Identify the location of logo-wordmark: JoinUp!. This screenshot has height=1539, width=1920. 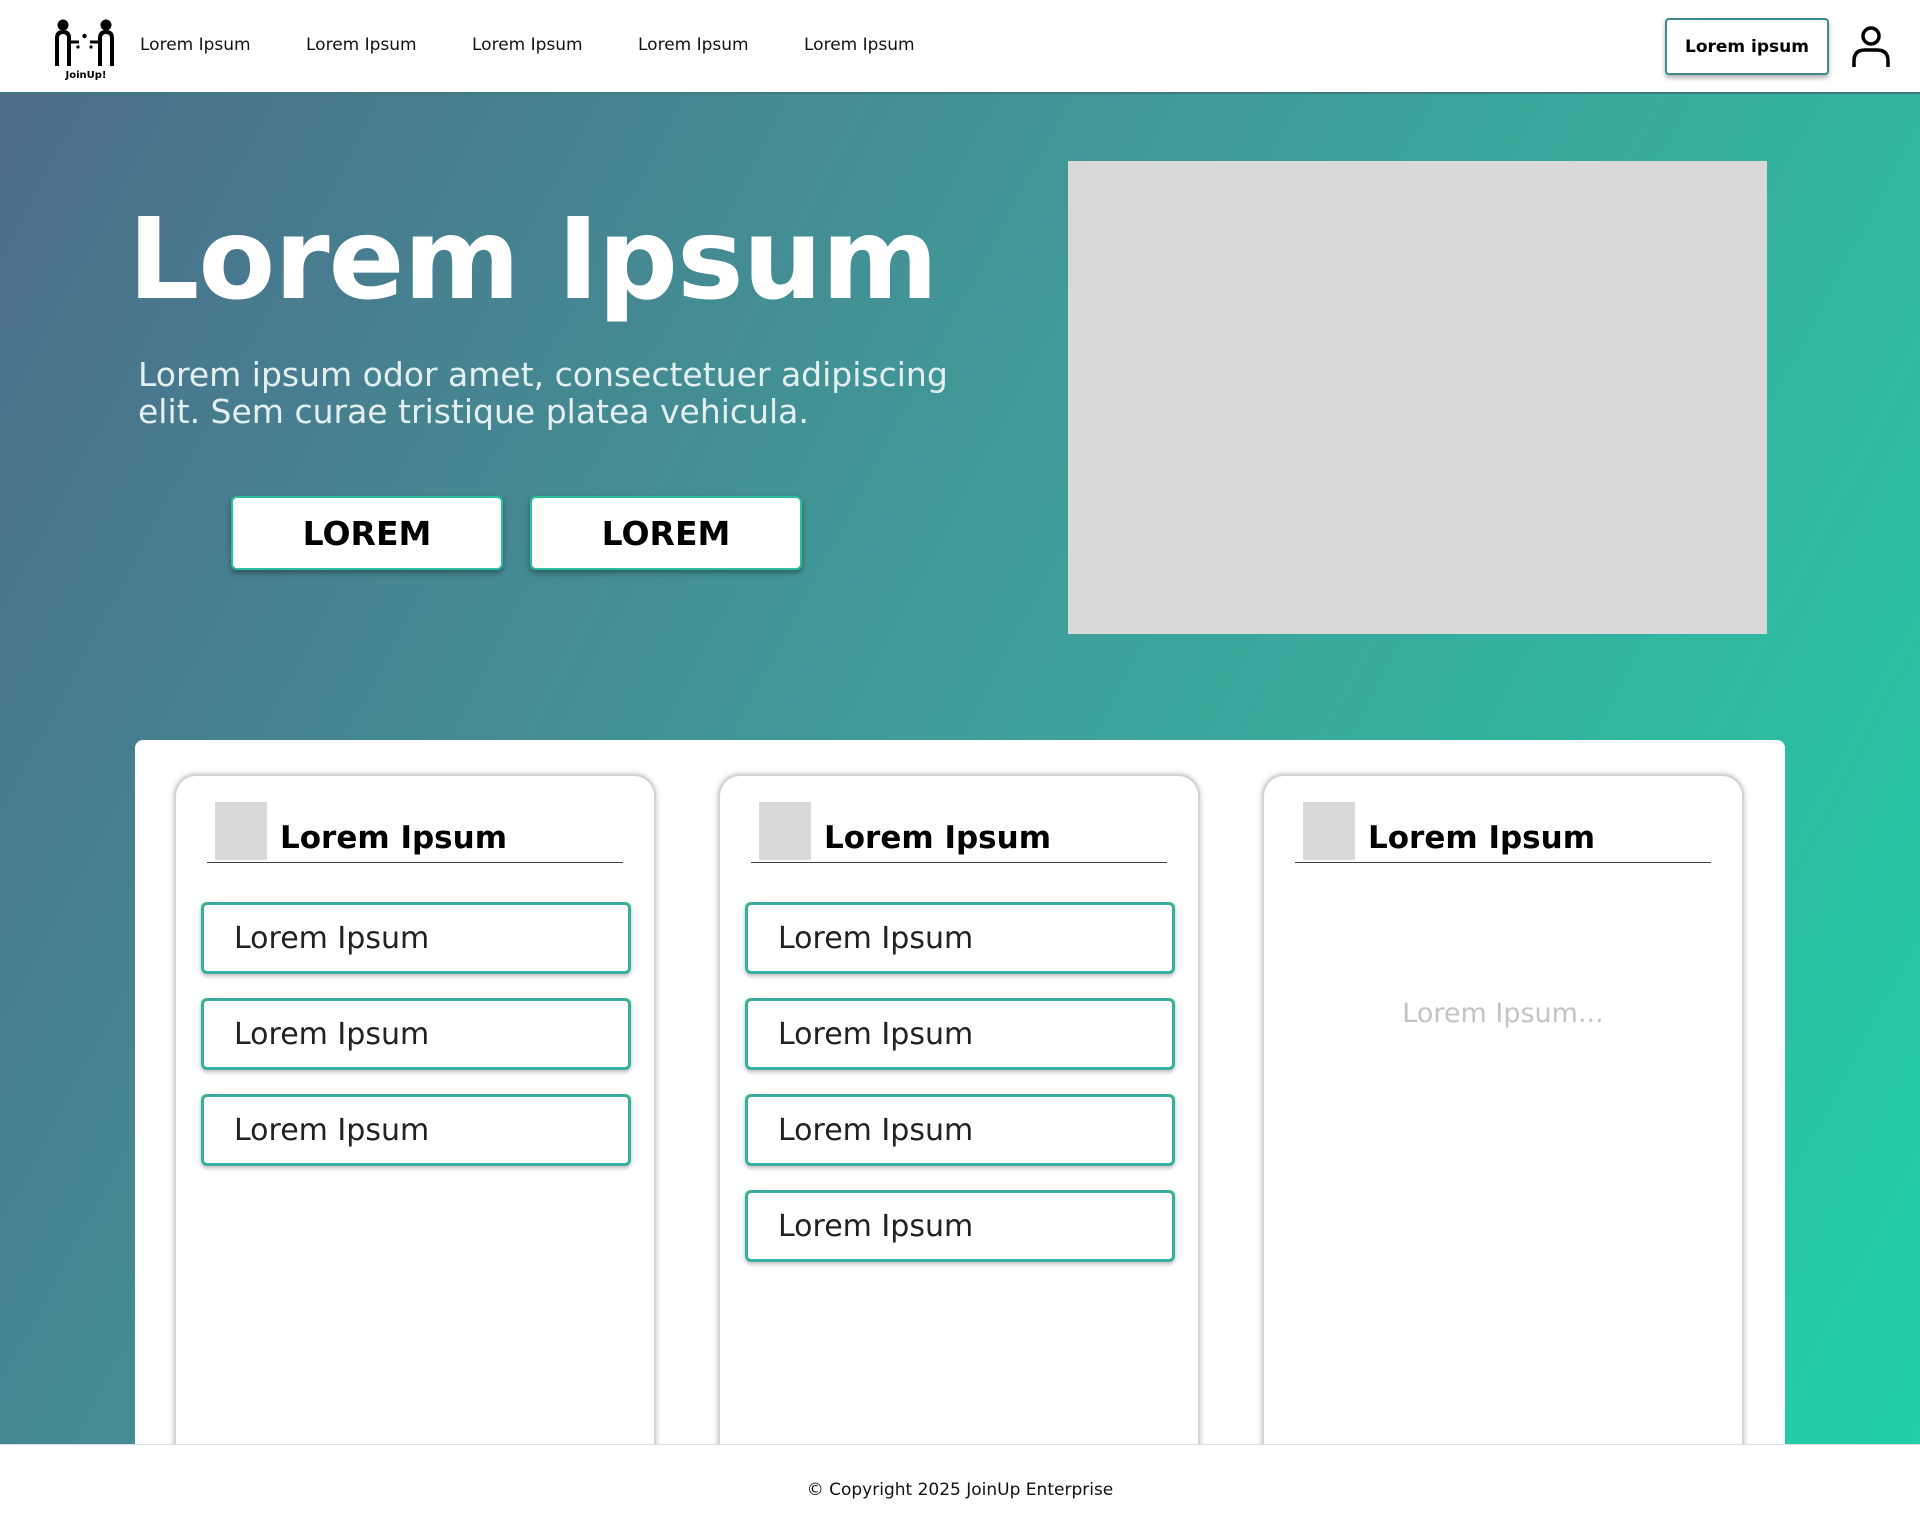
(86, 75).